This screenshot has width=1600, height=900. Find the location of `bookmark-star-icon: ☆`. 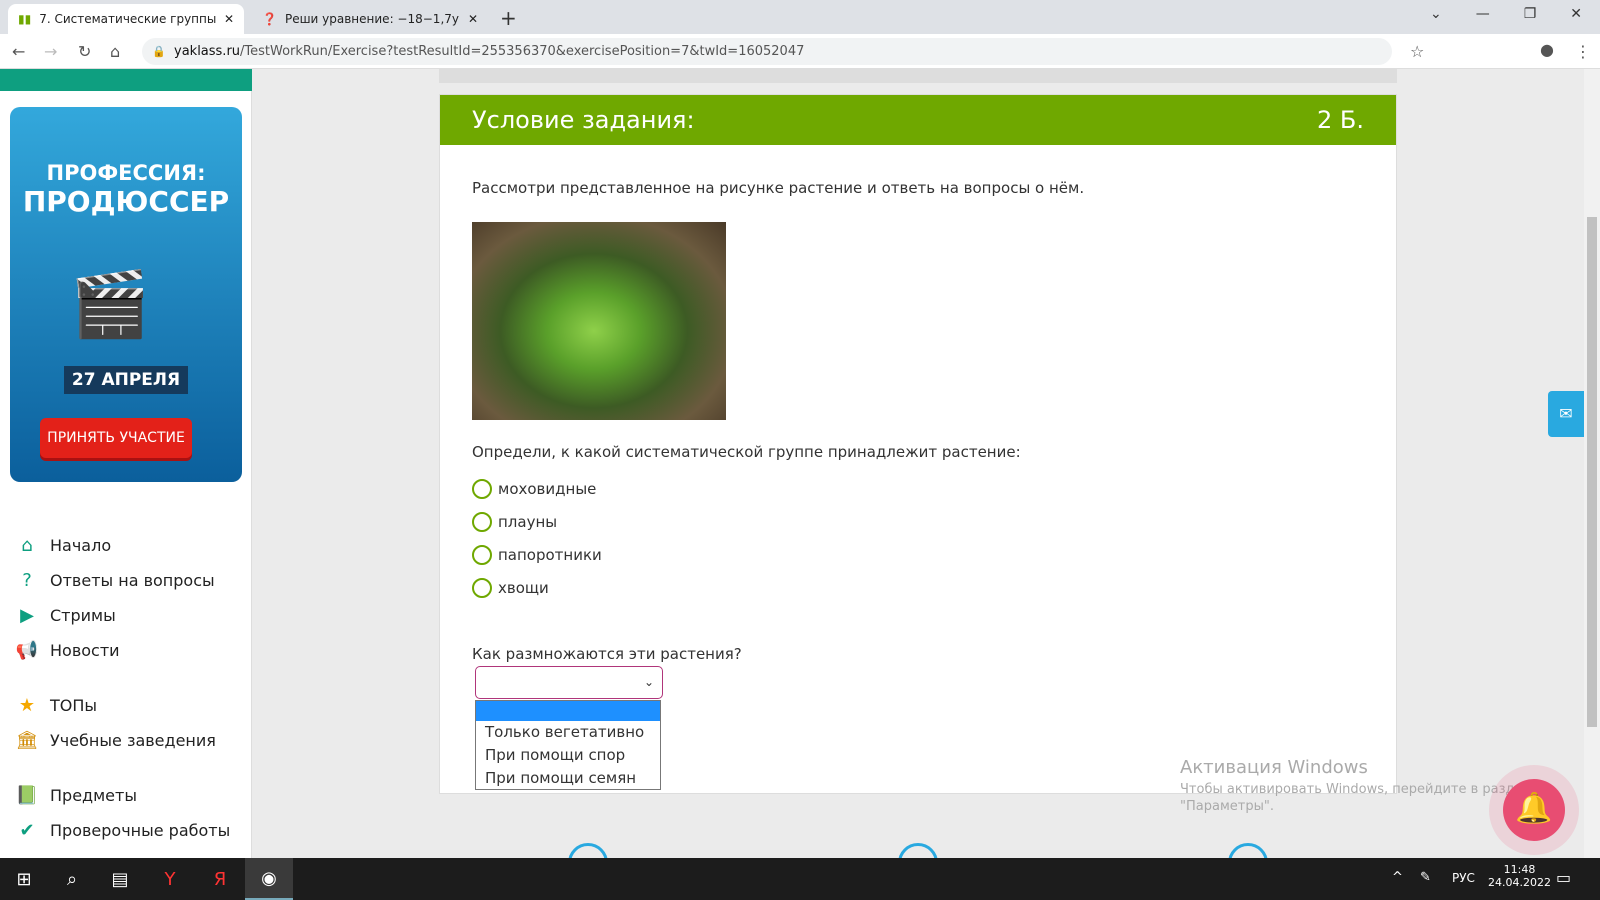

bookmark-star-icon: ☆ is located at coordinates (1417, 51).